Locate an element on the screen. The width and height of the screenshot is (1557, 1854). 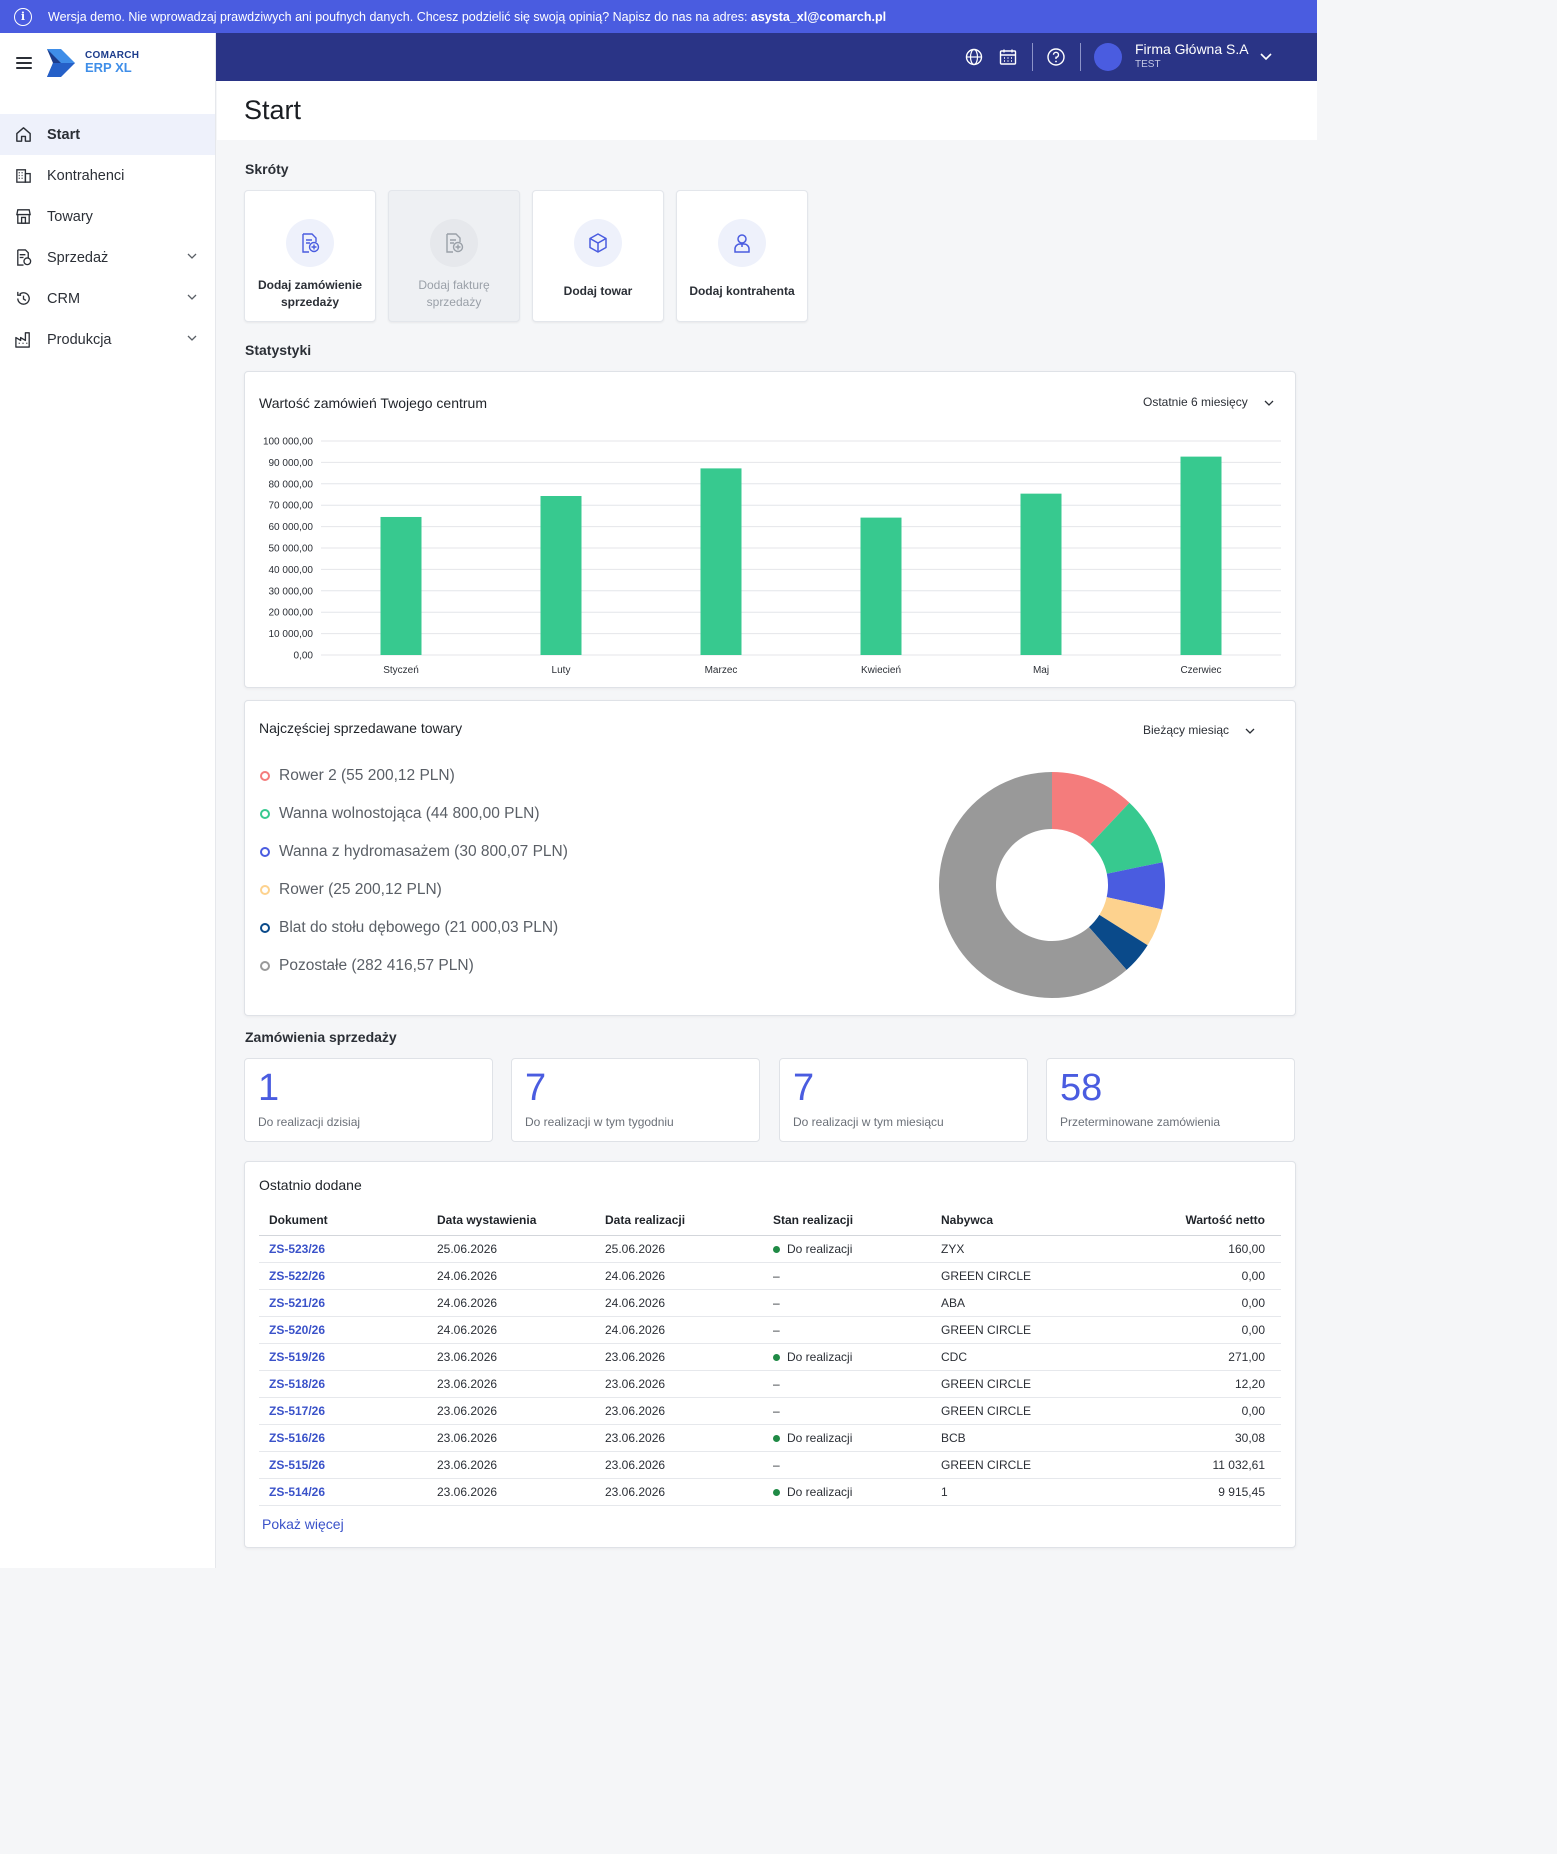
nav-label: CRM is located at coordinates (64, 298).